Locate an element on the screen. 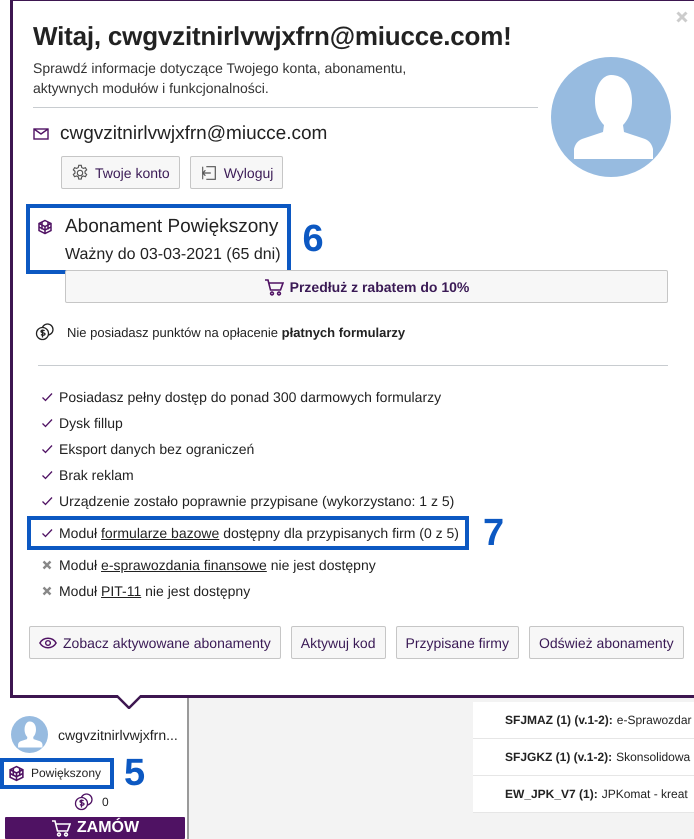 This screenshot has height=839, width=694. welcome-title: Witaj, cwgvzitnirlvwjxfrn@miucce.com! is located at coordinates (273, 36).